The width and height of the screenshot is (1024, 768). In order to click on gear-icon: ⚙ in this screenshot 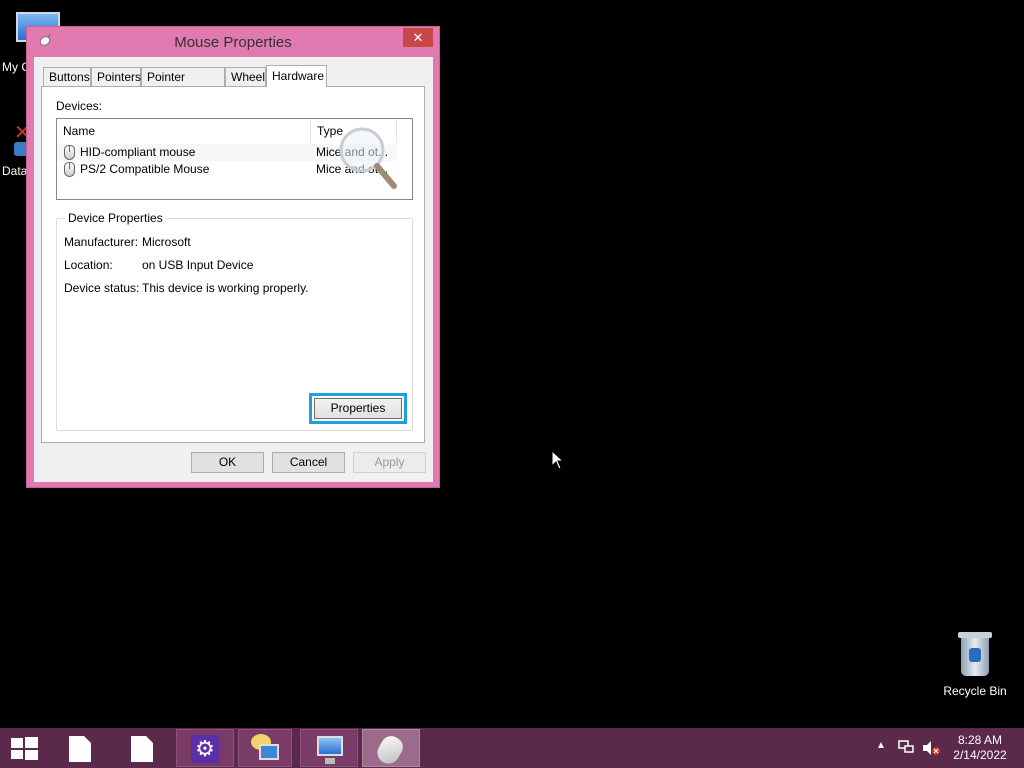, I will do `click(205, 749)`.